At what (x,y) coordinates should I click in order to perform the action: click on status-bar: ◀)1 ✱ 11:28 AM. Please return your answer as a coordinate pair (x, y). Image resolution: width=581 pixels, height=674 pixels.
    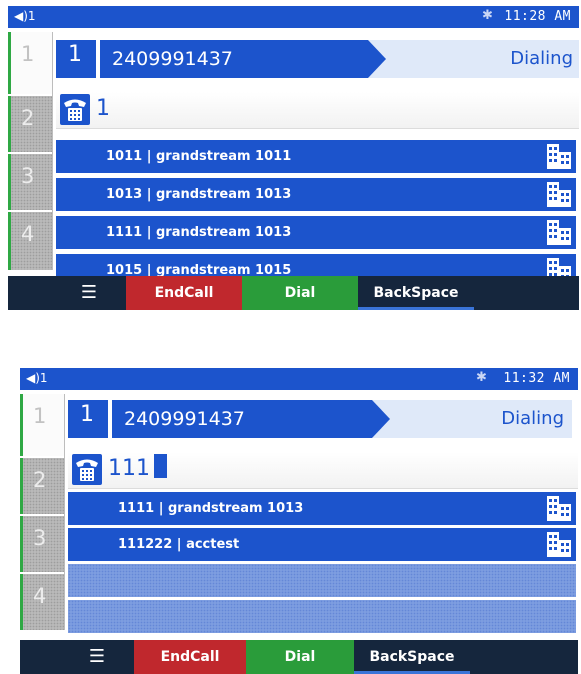
    Looking at the image, I should click on (293, 17).